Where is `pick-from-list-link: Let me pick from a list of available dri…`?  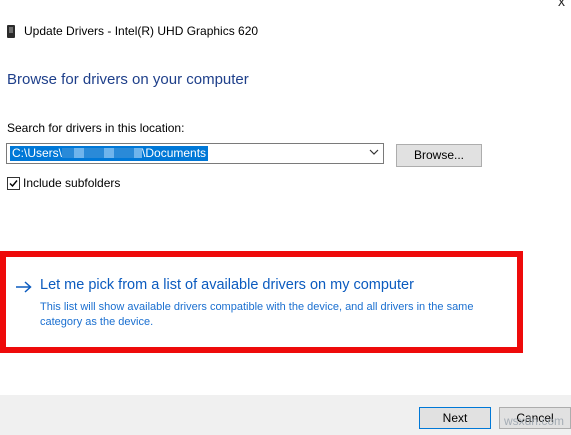
pick-from-list-link: Let me pick from a list of available dri… is located at coordinates (227, 285).